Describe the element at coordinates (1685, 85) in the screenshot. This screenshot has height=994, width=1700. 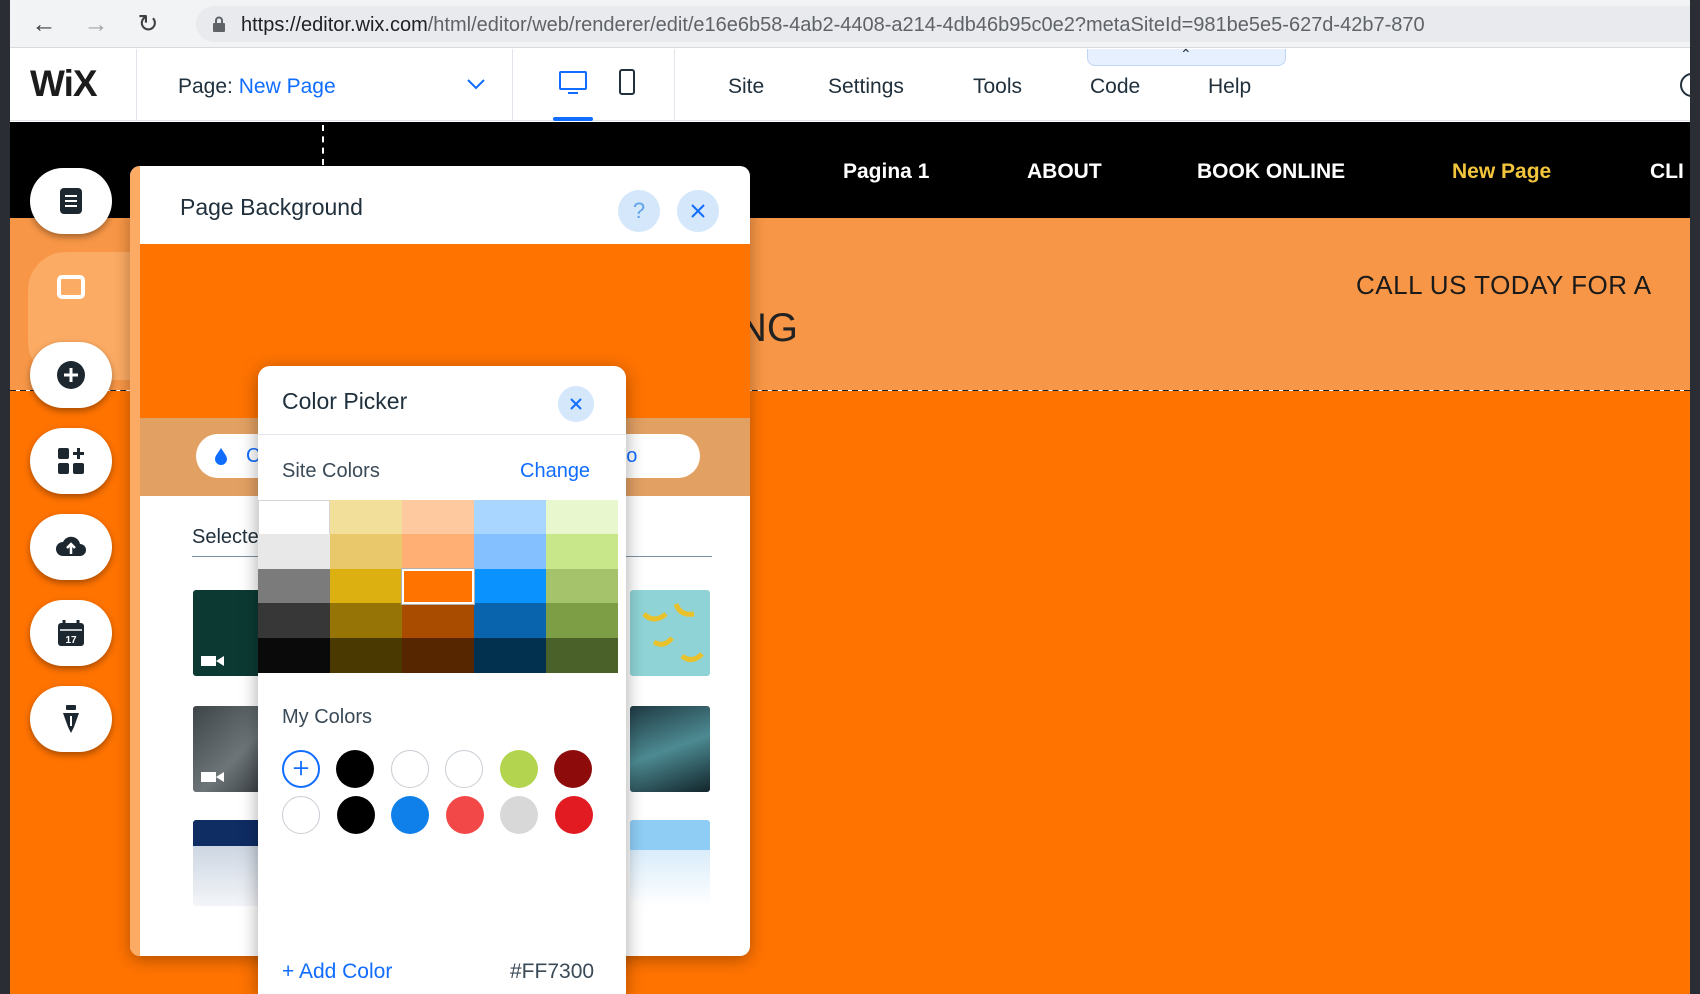
I see `help-circle-icon` at that location.